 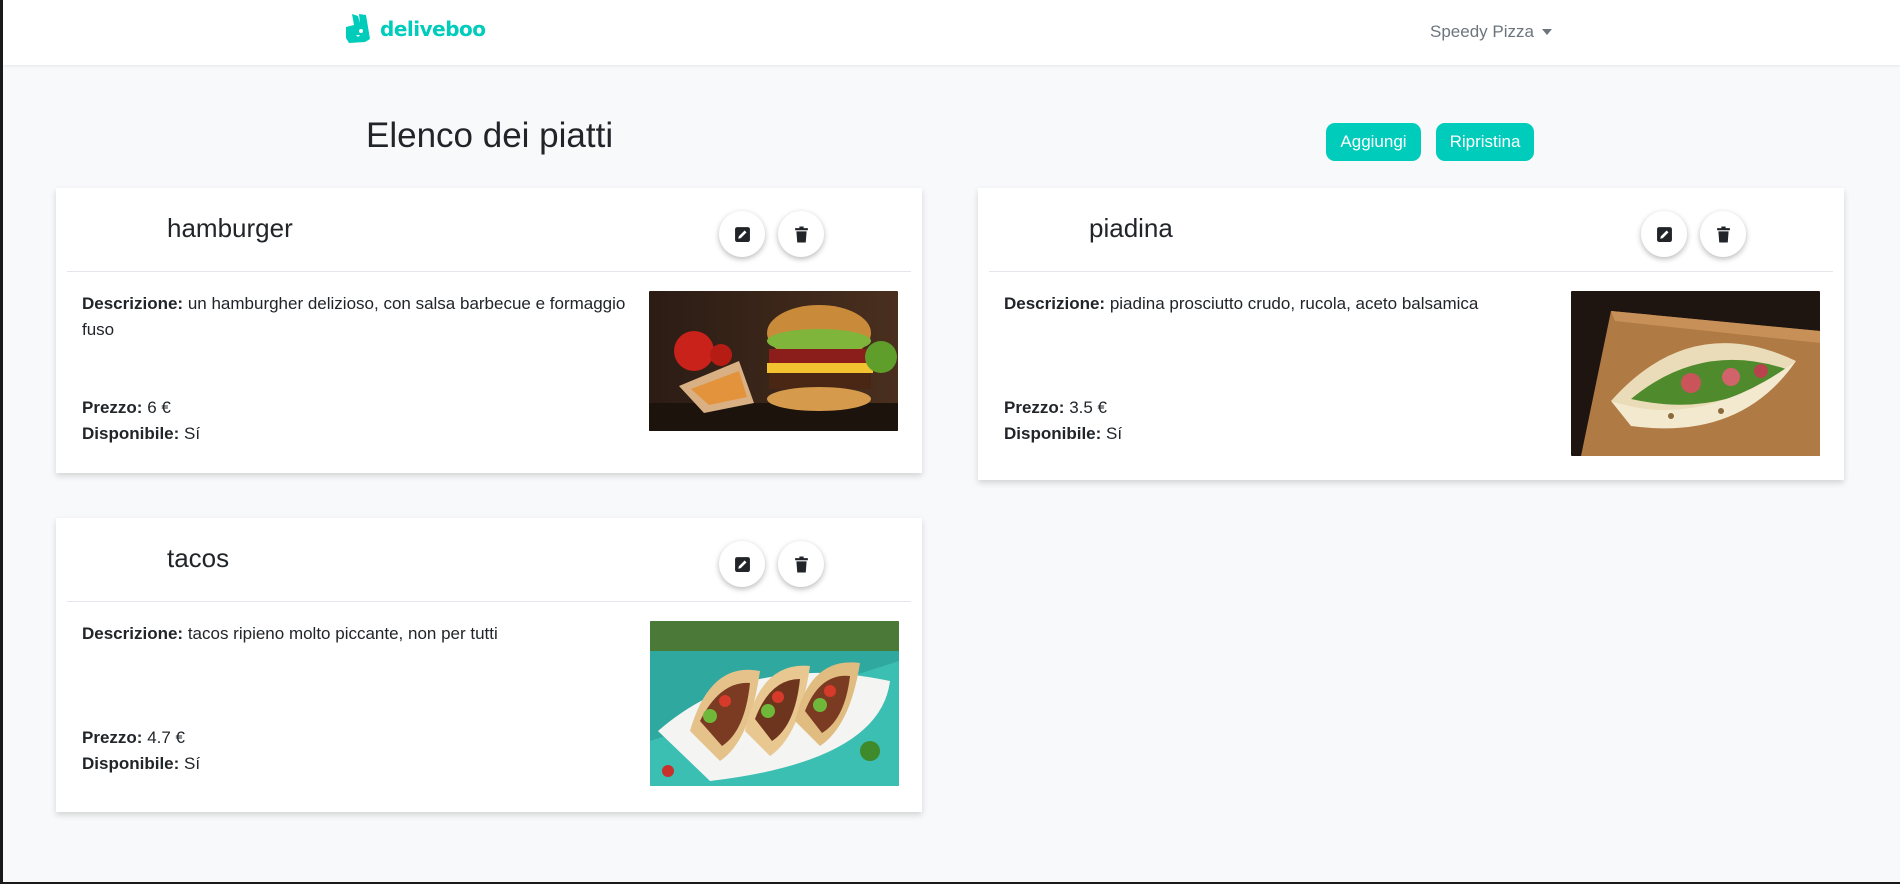 I want to click on card-header: hamburger, so click(x=489, y=230).